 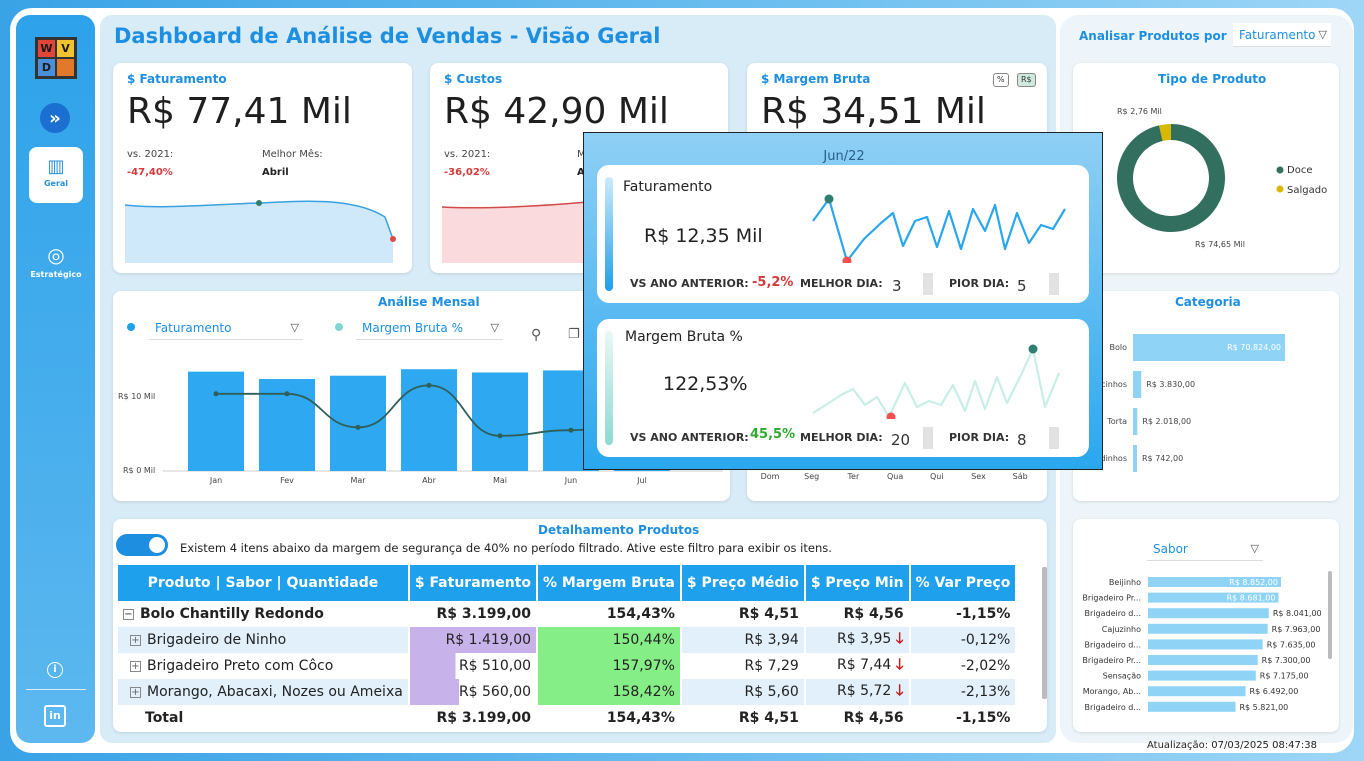 What do you see at coordinates (536, 335) in the screenshot?
I see `pin-icon: ⚲` at bounding box center [536, 335].